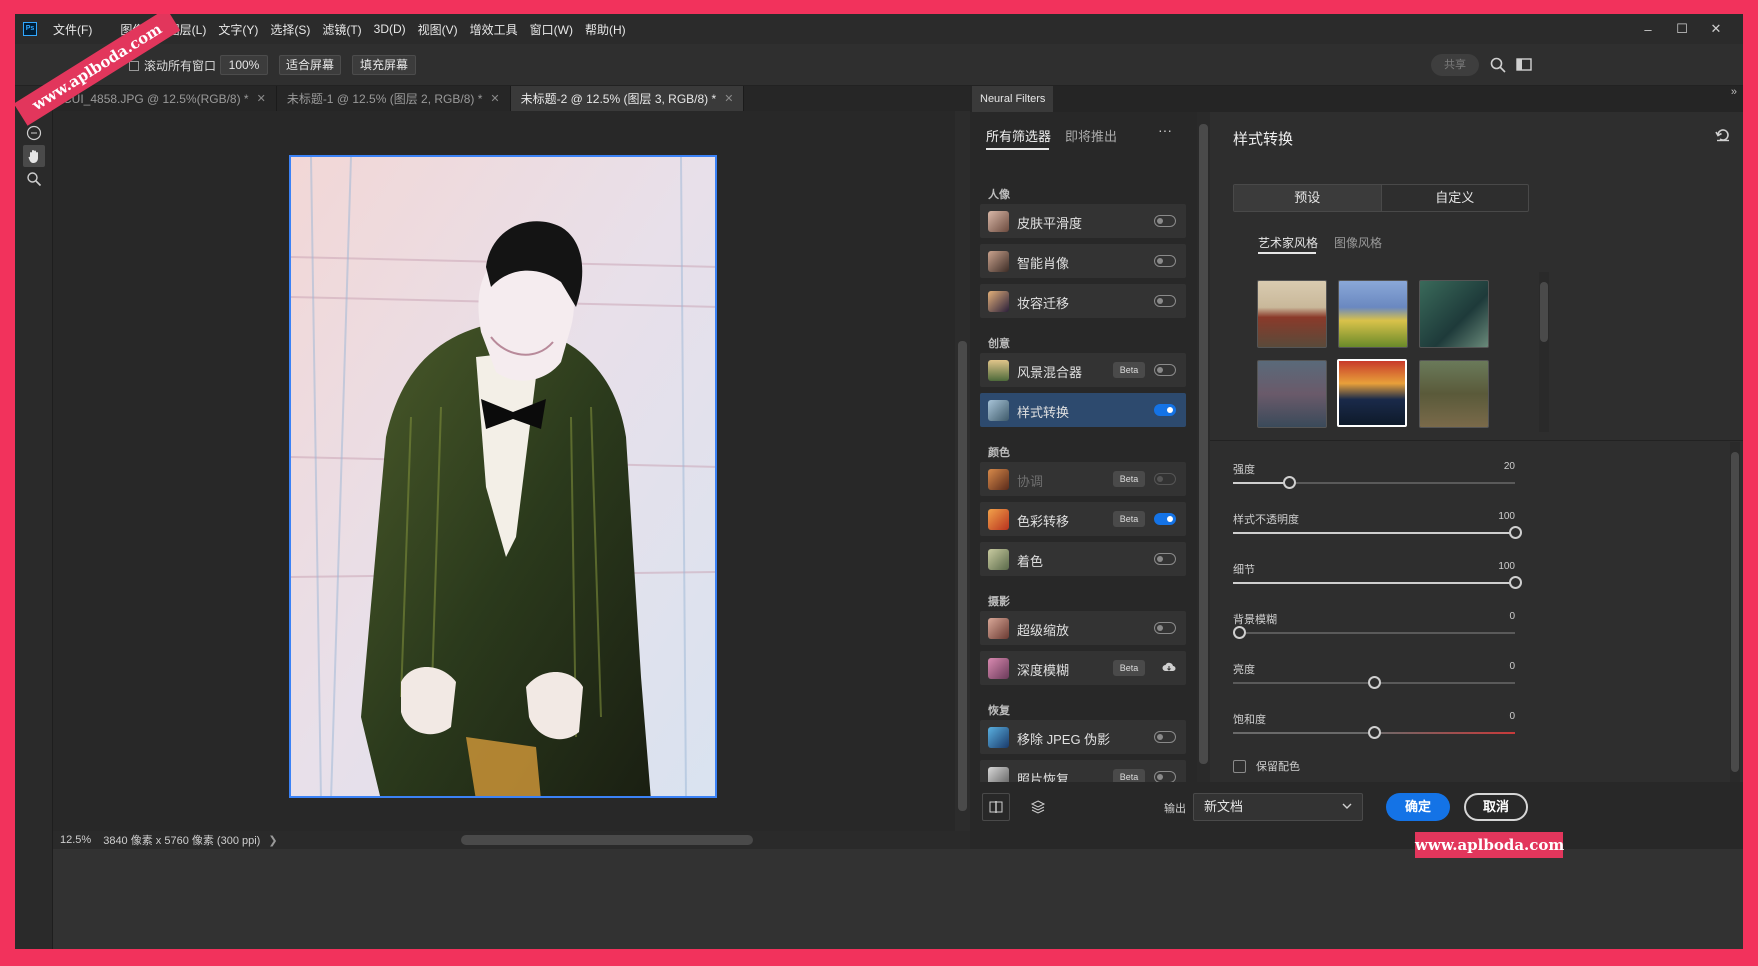 This screenshot has width=1758, height=966. I want to click on slider-value: 0, so click(1512, 666).